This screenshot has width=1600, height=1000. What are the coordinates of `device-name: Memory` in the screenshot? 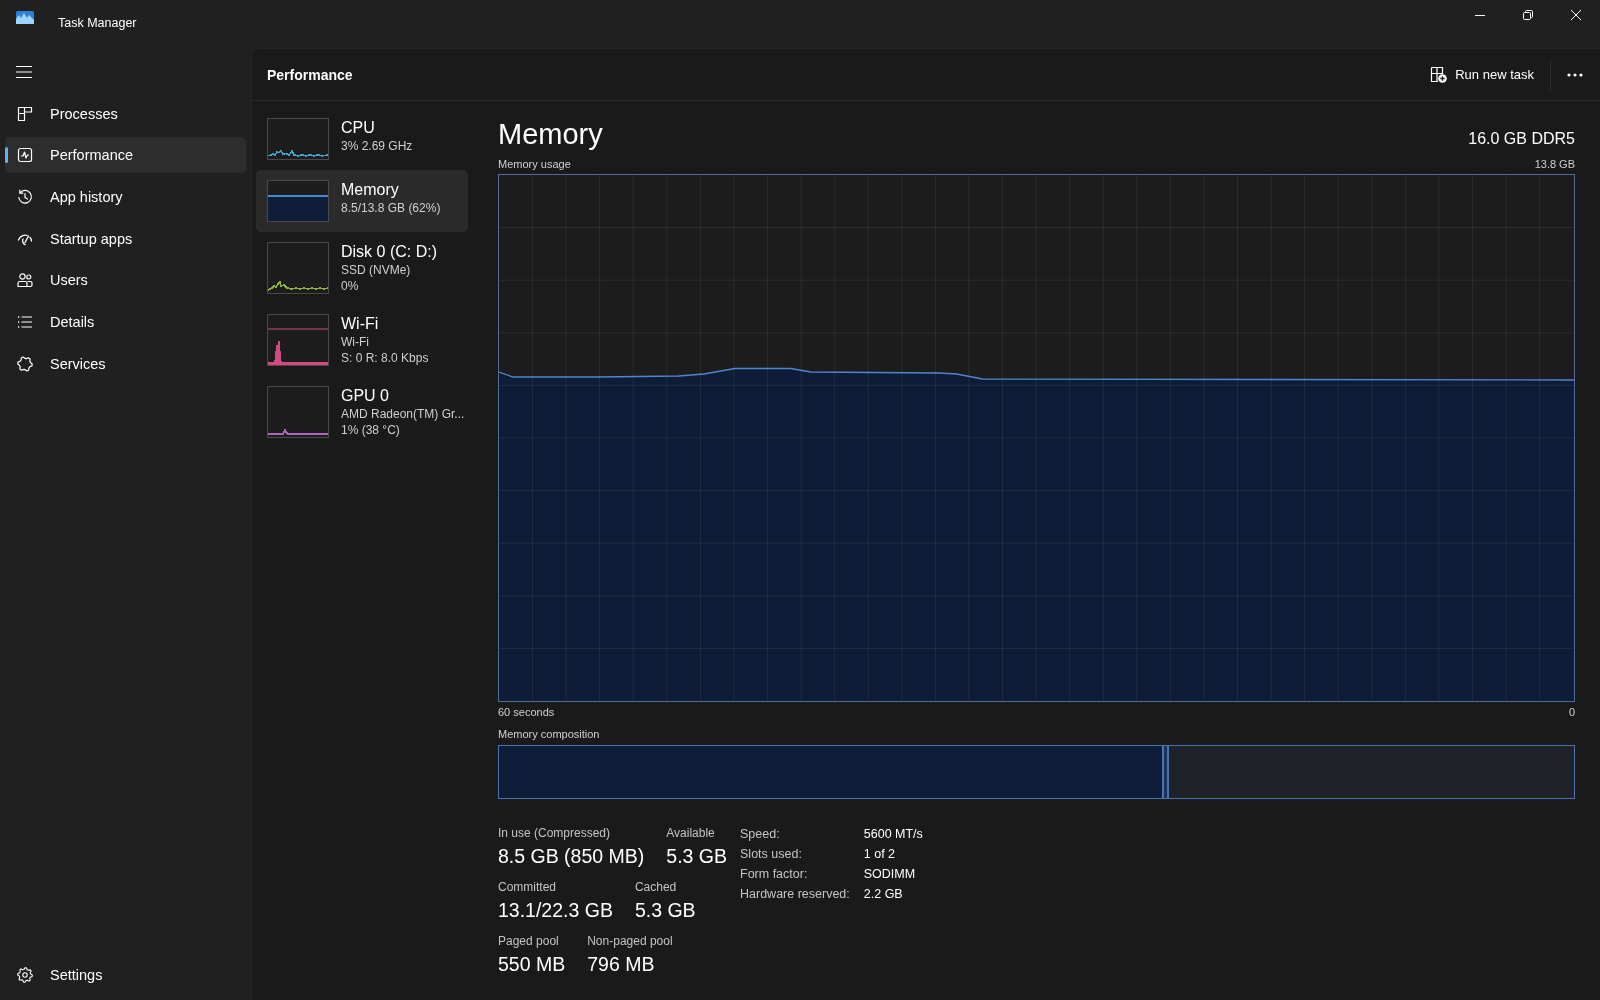 It's located at (370, 190).